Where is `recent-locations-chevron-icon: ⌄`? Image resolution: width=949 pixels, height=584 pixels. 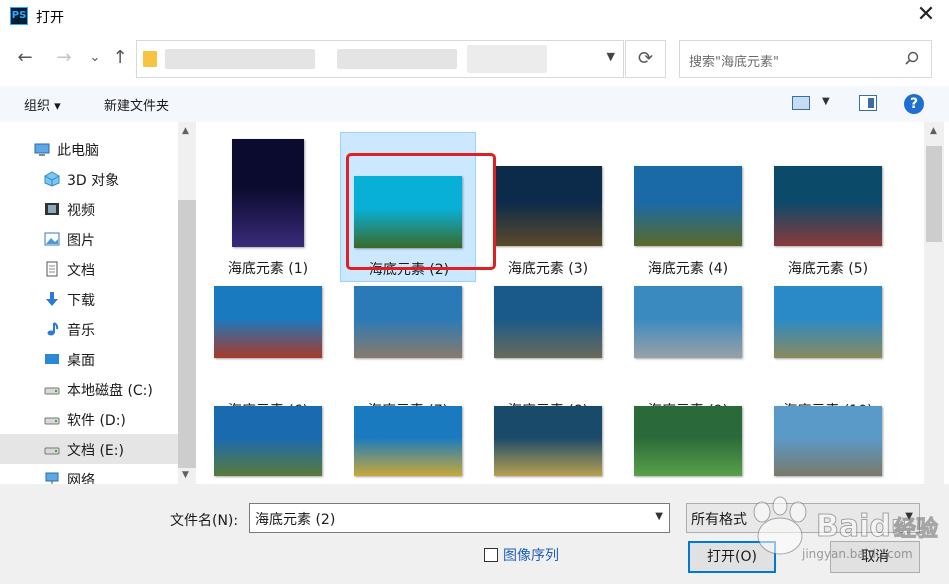 recent-locations-chevron-icon: ⌄ is located at coordinates (95, 58).